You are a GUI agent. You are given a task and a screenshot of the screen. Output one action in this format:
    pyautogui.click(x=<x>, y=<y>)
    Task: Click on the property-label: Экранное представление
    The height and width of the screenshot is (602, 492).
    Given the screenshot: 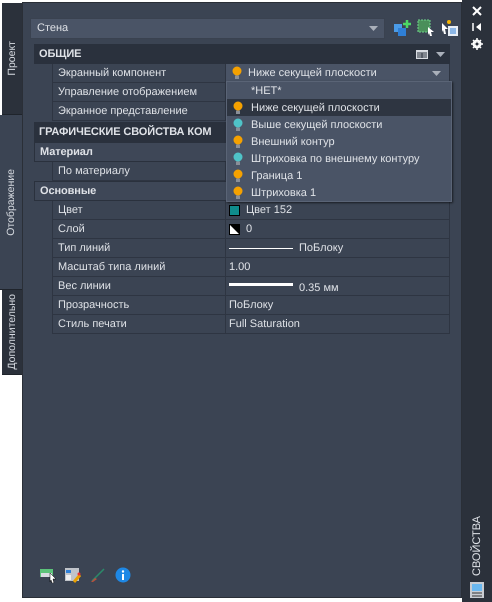 What is the action you would take?
    pyautogui.click(x=139, y=111)
    